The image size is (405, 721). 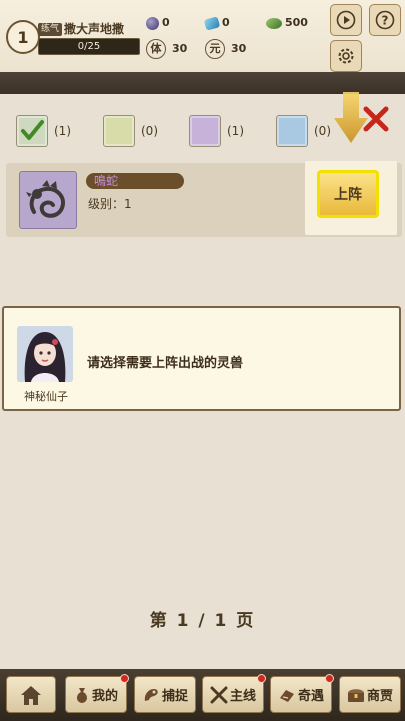 I want to click on filter-swatch-blue, so click(x=292, y=131).